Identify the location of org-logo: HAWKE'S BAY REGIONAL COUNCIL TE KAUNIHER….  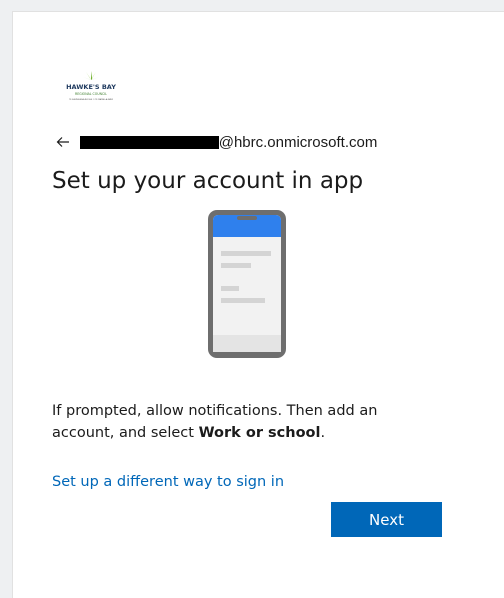
(91, 87).